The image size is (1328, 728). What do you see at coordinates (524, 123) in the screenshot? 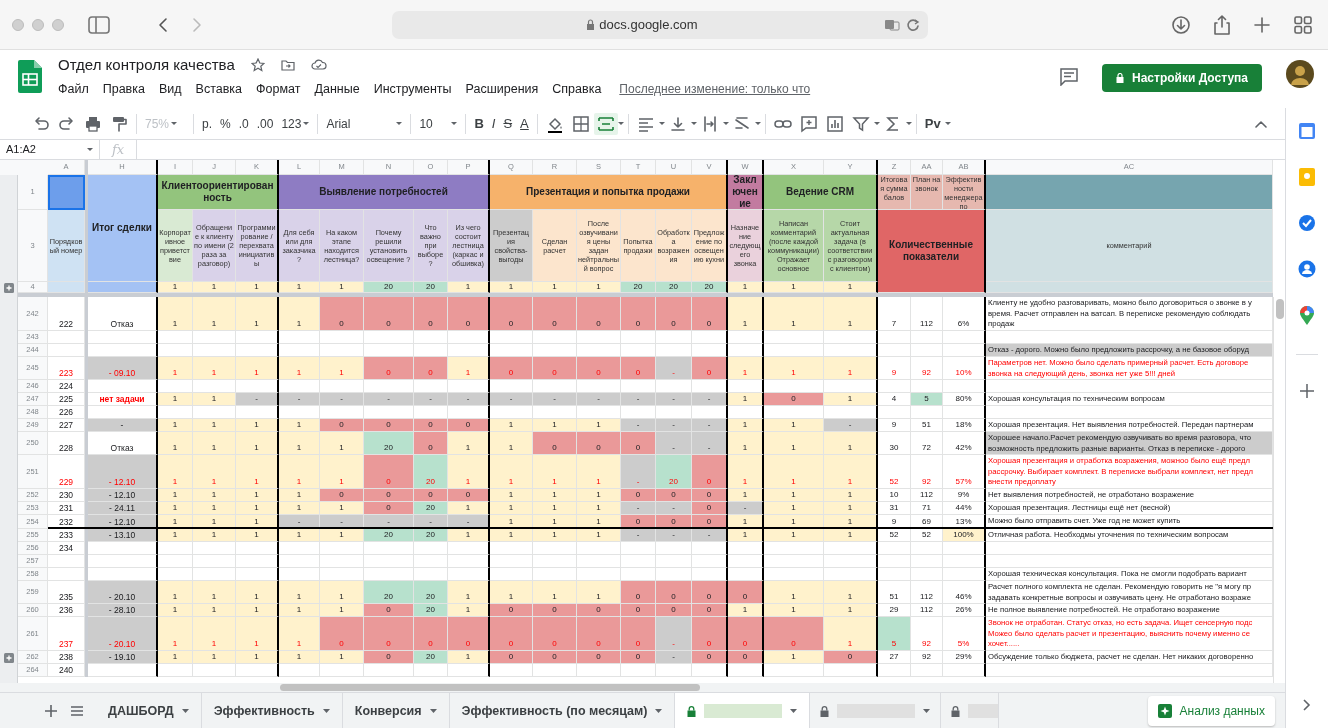
I see `text-color-button: A` at bounding box center [524, 123].